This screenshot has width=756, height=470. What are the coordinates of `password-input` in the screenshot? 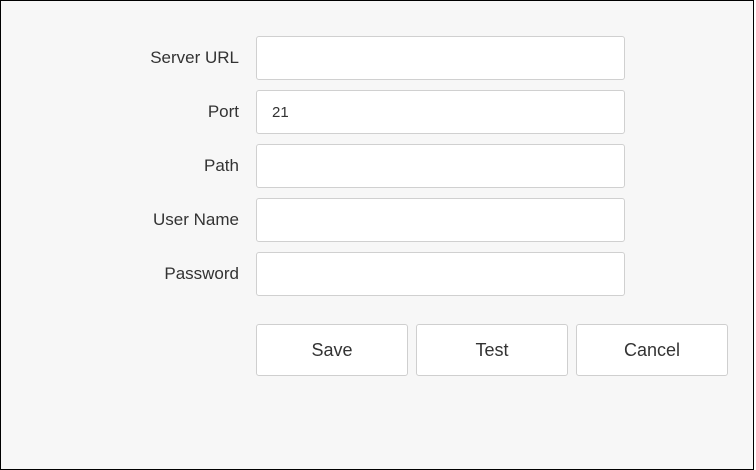 It's located at (440, 274).